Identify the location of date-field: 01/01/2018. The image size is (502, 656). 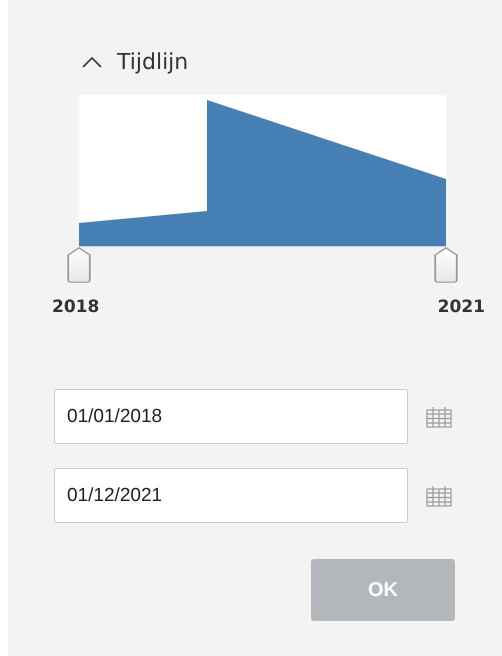
(231, 416).